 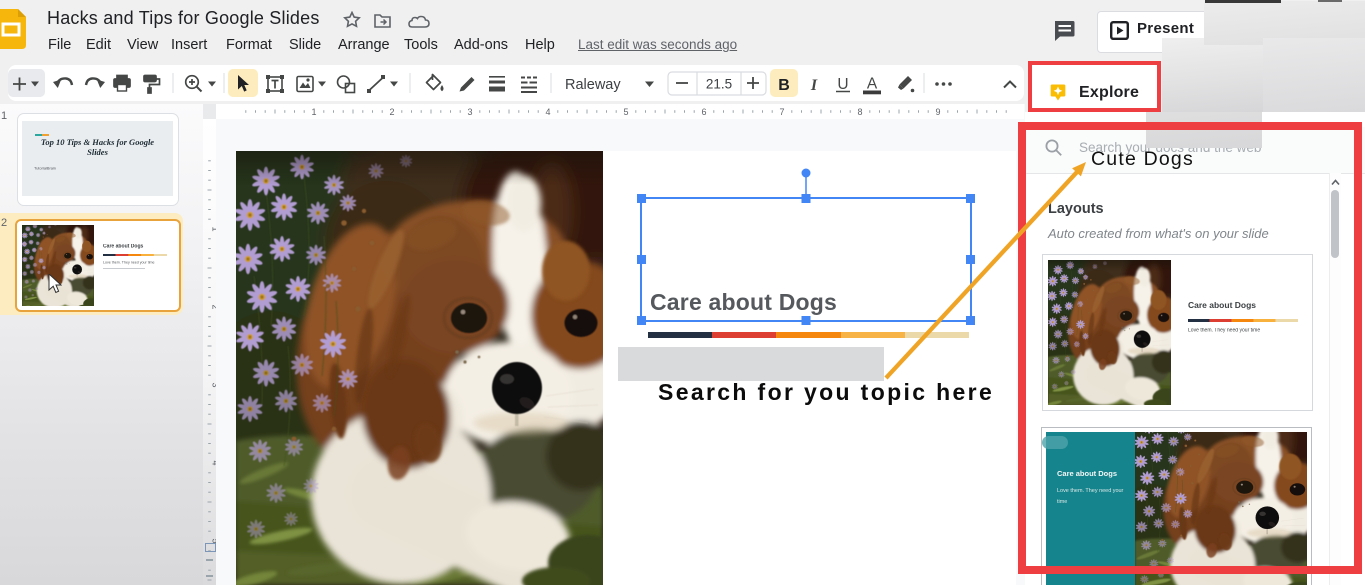 I want to click on svg-text: B, so click(x=784, y=85).